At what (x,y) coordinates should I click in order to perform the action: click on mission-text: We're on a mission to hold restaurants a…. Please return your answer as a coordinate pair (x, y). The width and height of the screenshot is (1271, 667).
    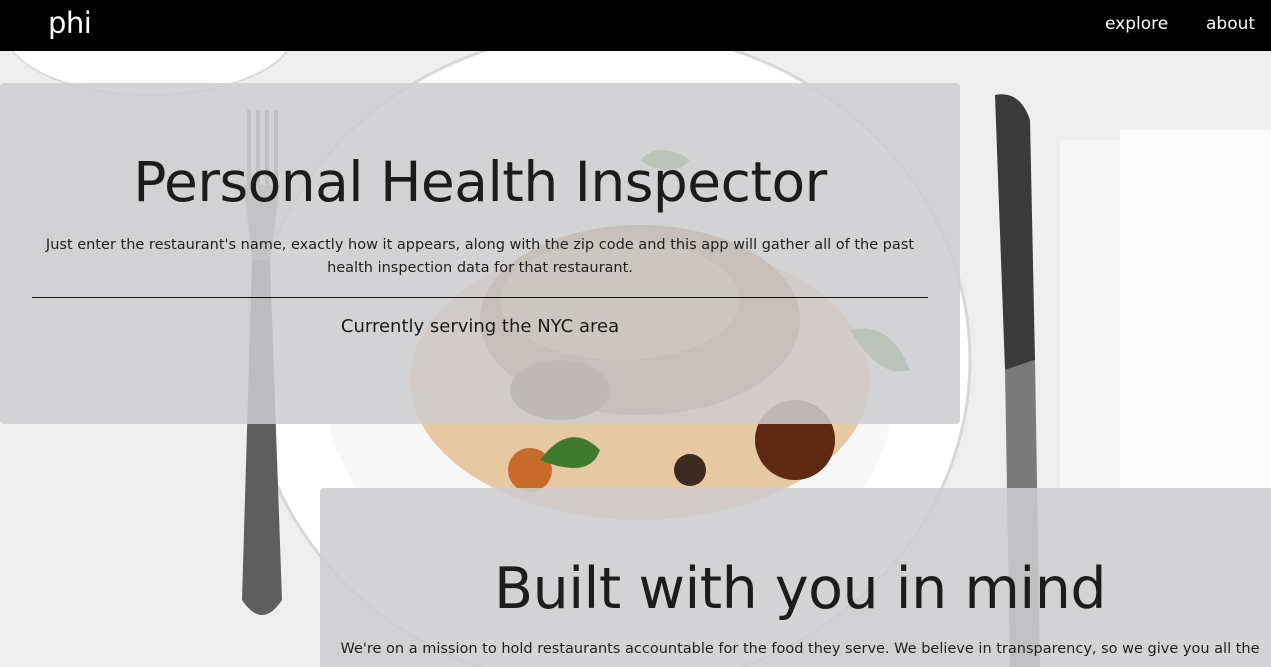
    Looking at the image, I should click on (800, 649).